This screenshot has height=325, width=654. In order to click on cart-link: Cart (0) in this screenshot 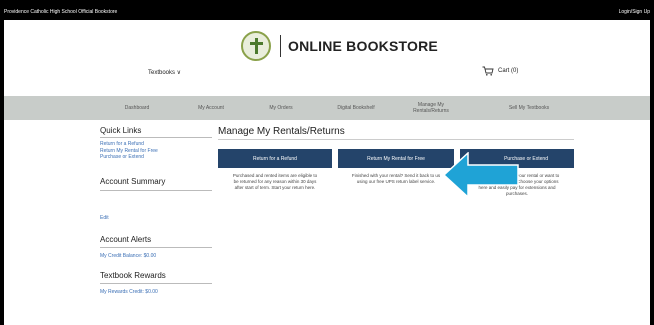, I will do `click(500, 71)`.